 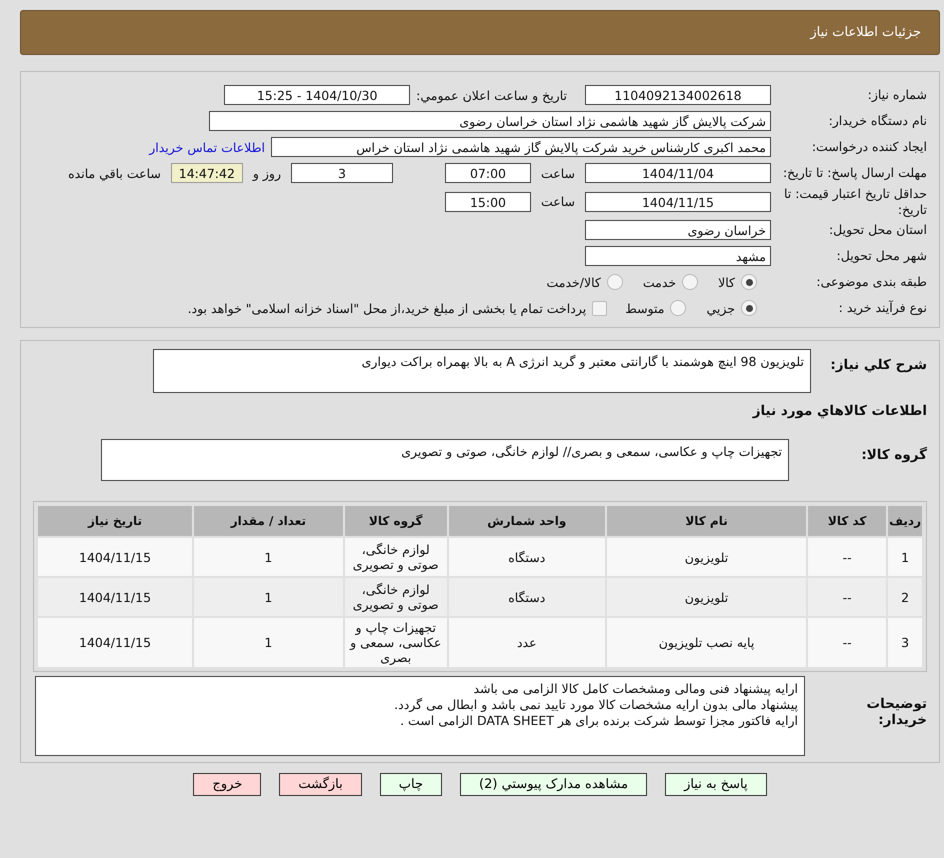 I want to click on field-label: طبقه بندی موضوعی:, so click(x=871, y=282).